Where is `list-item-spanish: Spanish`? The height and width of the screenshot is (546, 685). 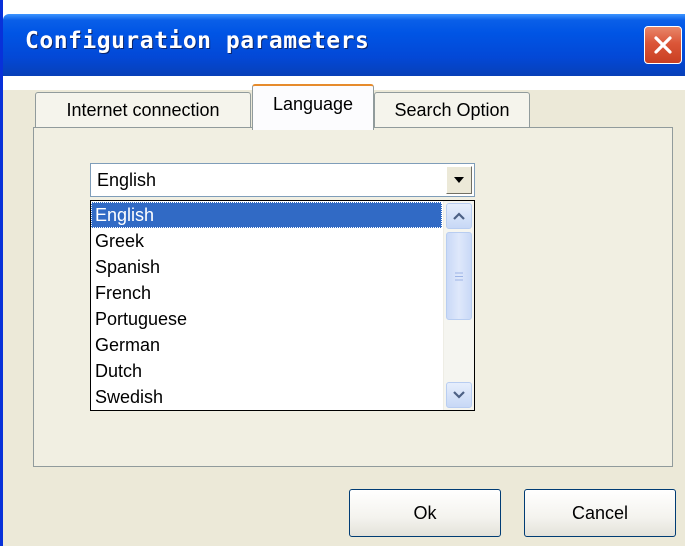
list-item-spanish: Spanish is located at coordinates (266, 267).